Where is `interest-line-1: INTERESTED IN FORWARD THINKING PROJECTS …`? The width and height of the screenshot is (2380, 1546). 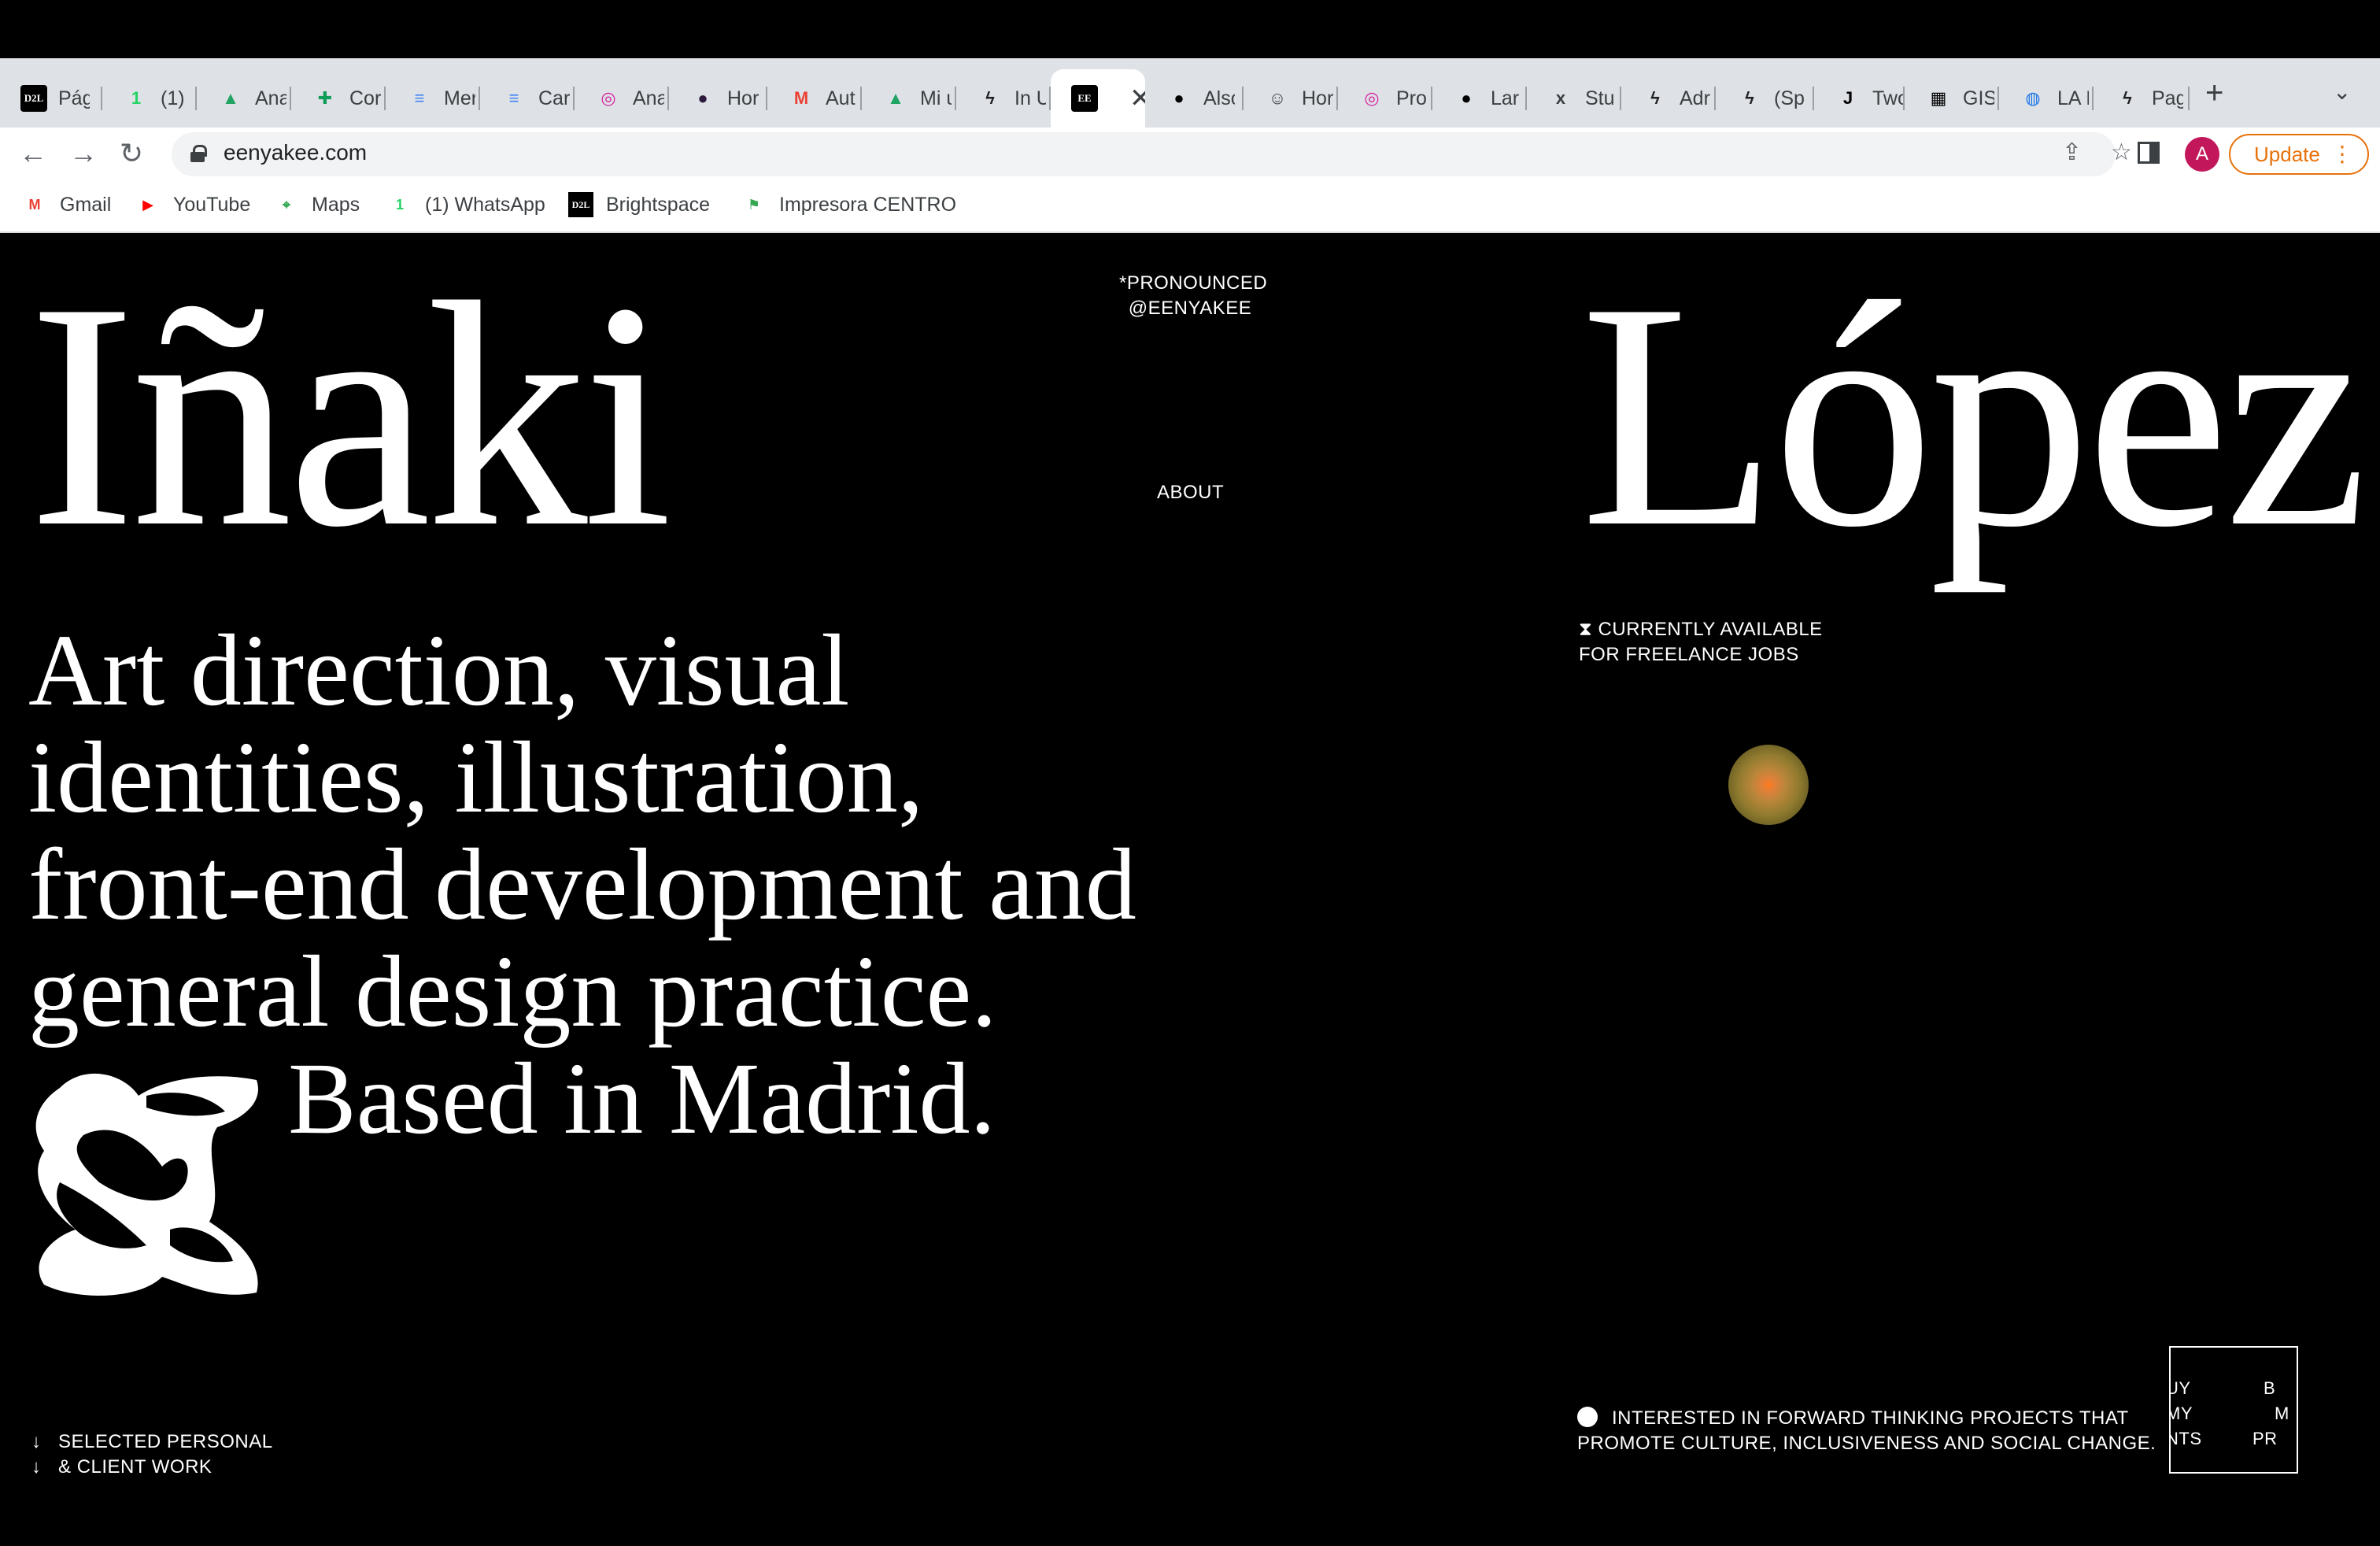
interest-line-1: INTERESTED IN FORWARD THINKING PROJECTS … is located at coordinates (1870, 1418).